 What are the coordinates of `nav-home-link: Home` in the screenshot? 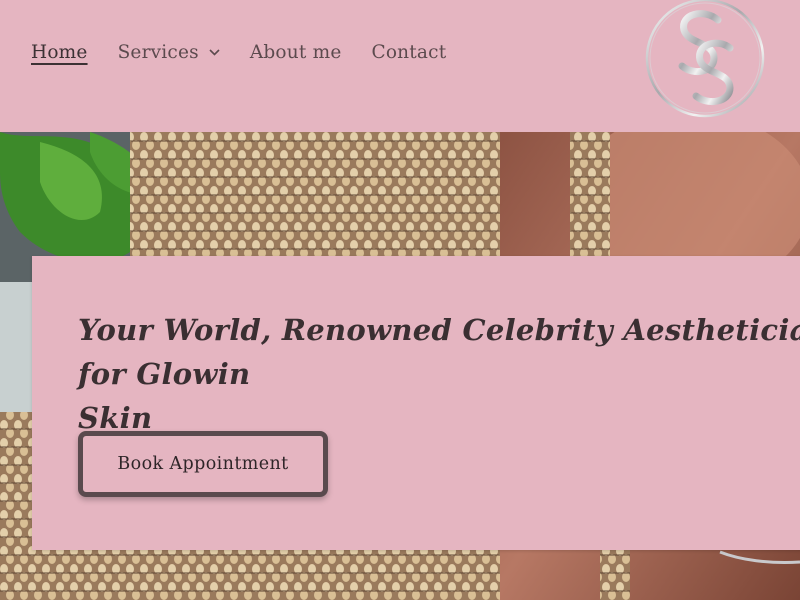 It's located at (59, 52).